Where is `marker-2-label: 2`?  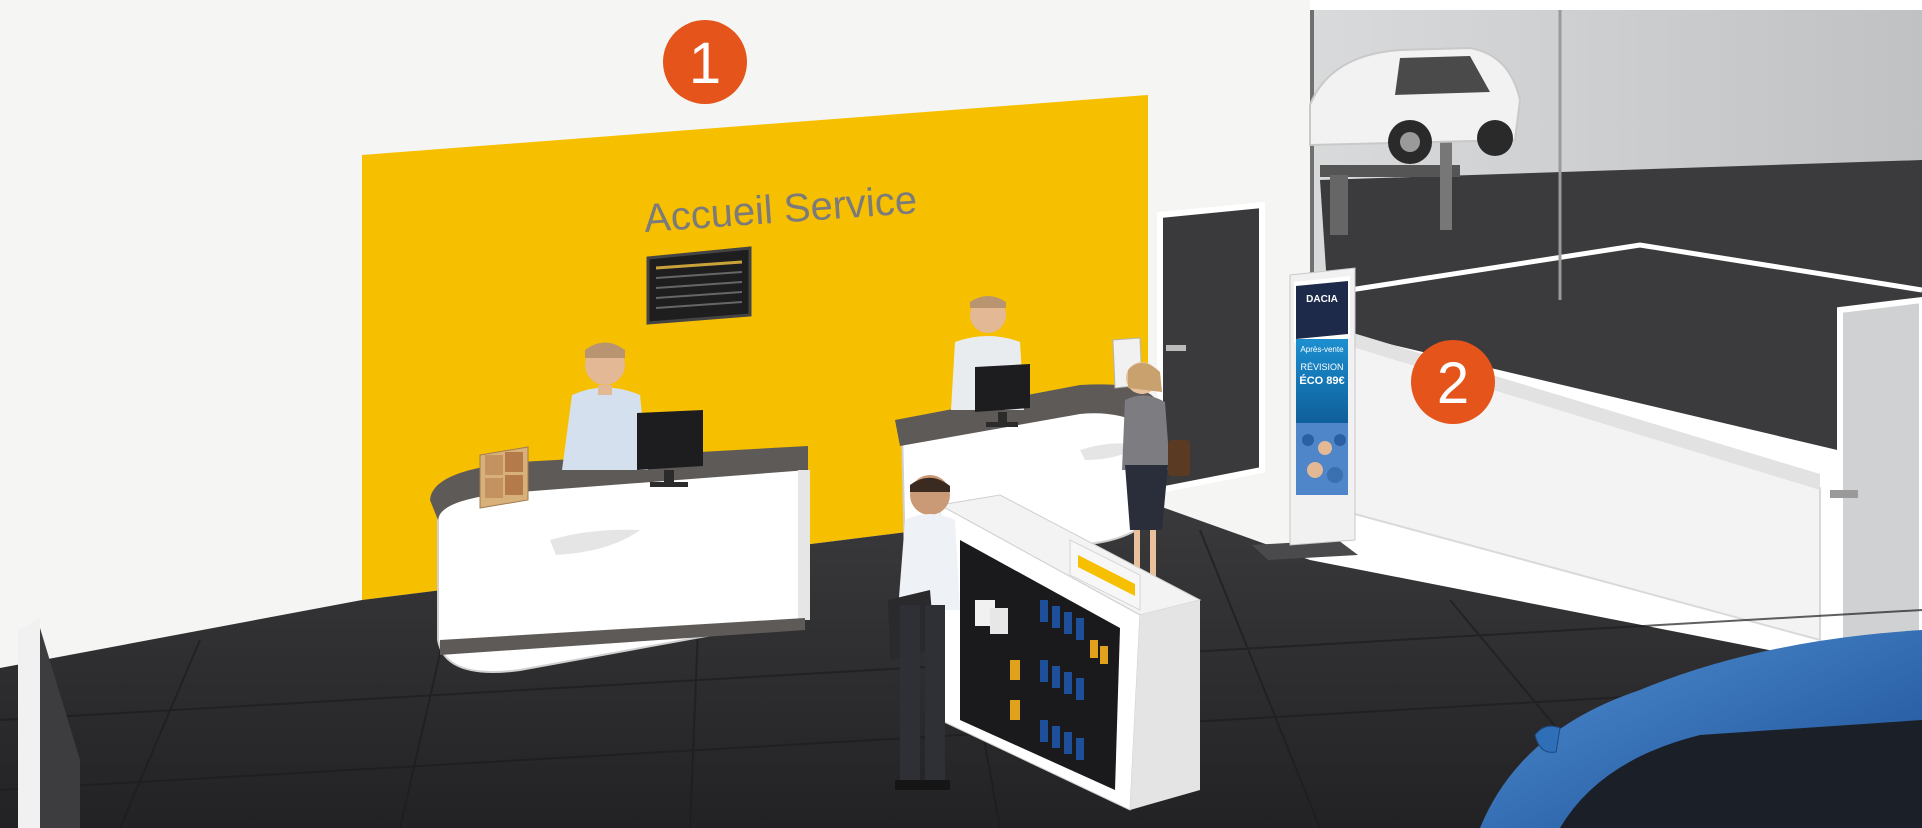 marker-2-label: 2 is located at coordinates (1453, 383).